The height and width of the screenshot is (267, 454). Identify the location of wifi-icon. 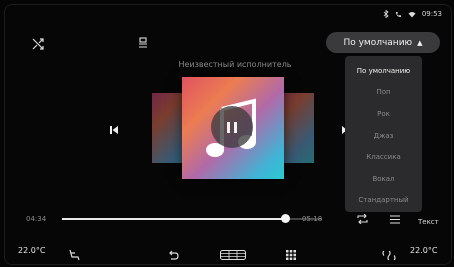
(412, 14).